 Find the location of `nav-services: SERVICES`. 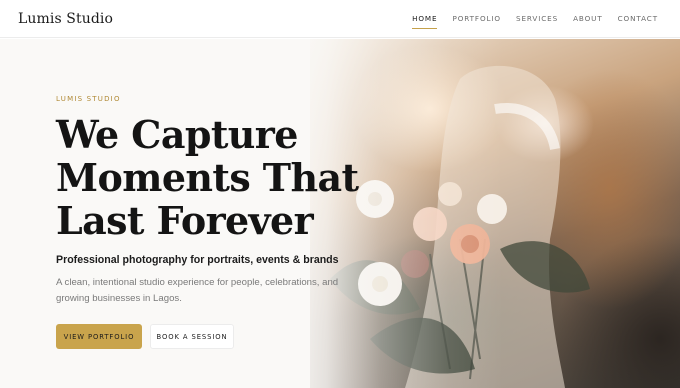

nav-services: SERVICES is located at coordinates (537, 18).